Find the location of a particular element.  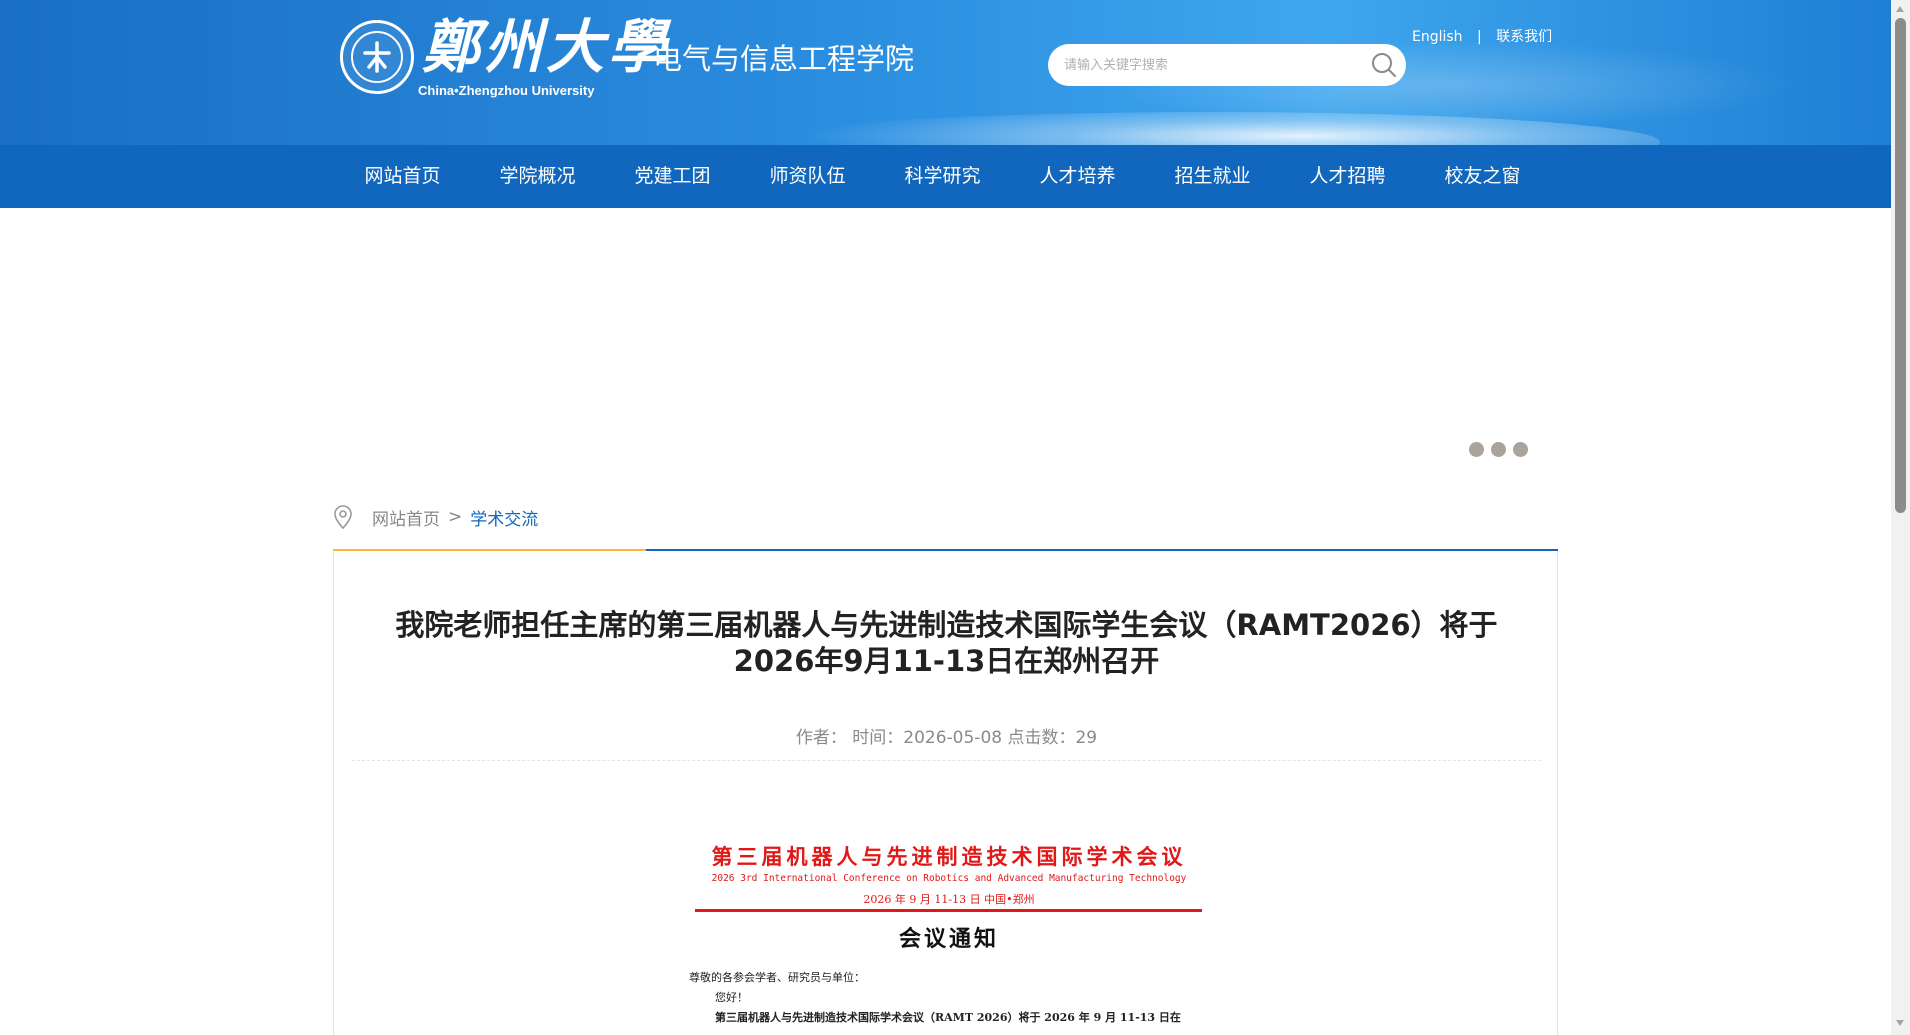

search-input is located at coordinates (1209, 65).